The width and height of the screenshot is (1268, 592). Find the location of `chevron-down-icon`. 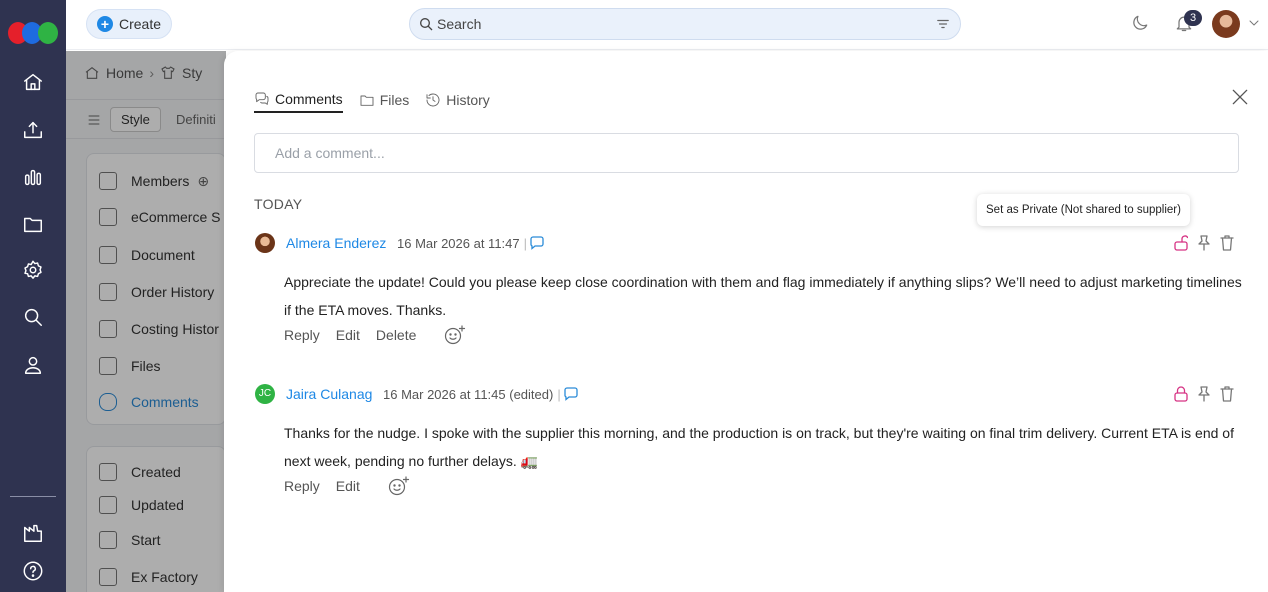

chevron-down-icon is located at coordinates (1257, 26).